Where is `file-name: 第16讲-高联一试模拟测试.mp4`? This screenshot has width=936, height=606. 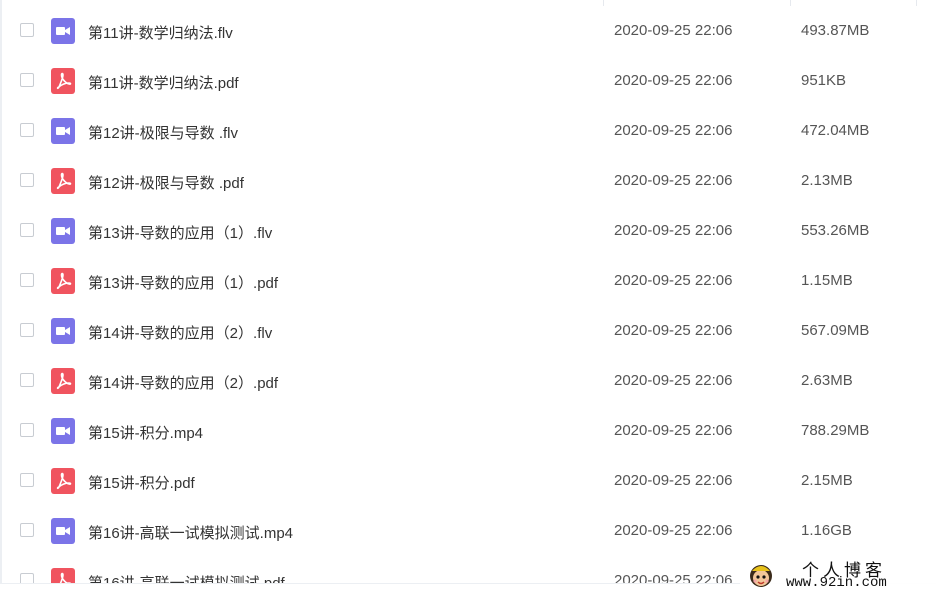
file-name: 第16讲-高联一试模拟测试.mp4 is located at coordinates (190, 532).